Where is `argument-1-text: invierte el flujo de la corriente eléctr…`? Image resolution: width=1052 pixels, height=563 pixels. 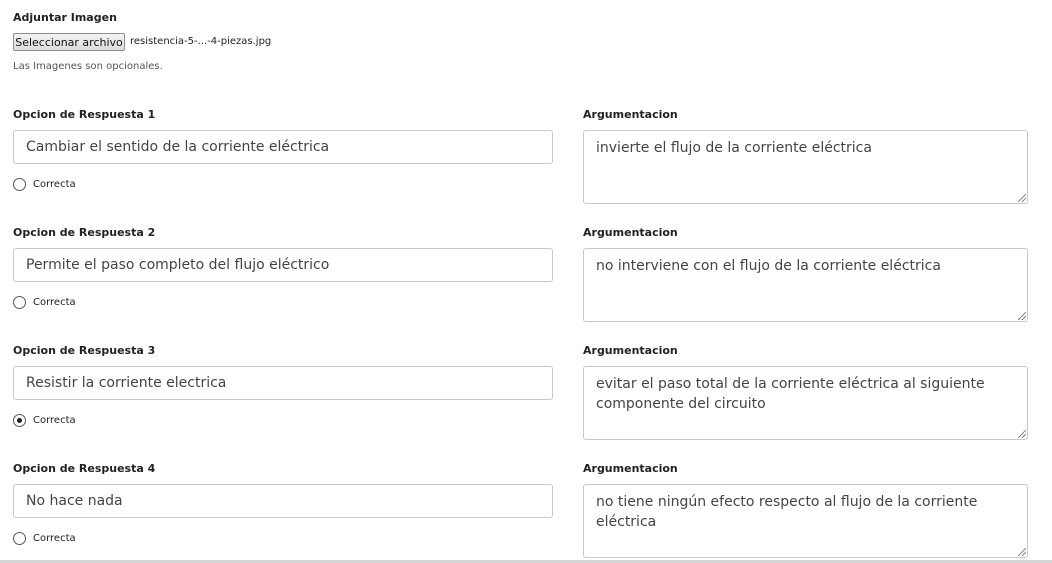
argument-1-text: invierte el flujo de la corriente eléctr… is located at coordinates (734, 148).